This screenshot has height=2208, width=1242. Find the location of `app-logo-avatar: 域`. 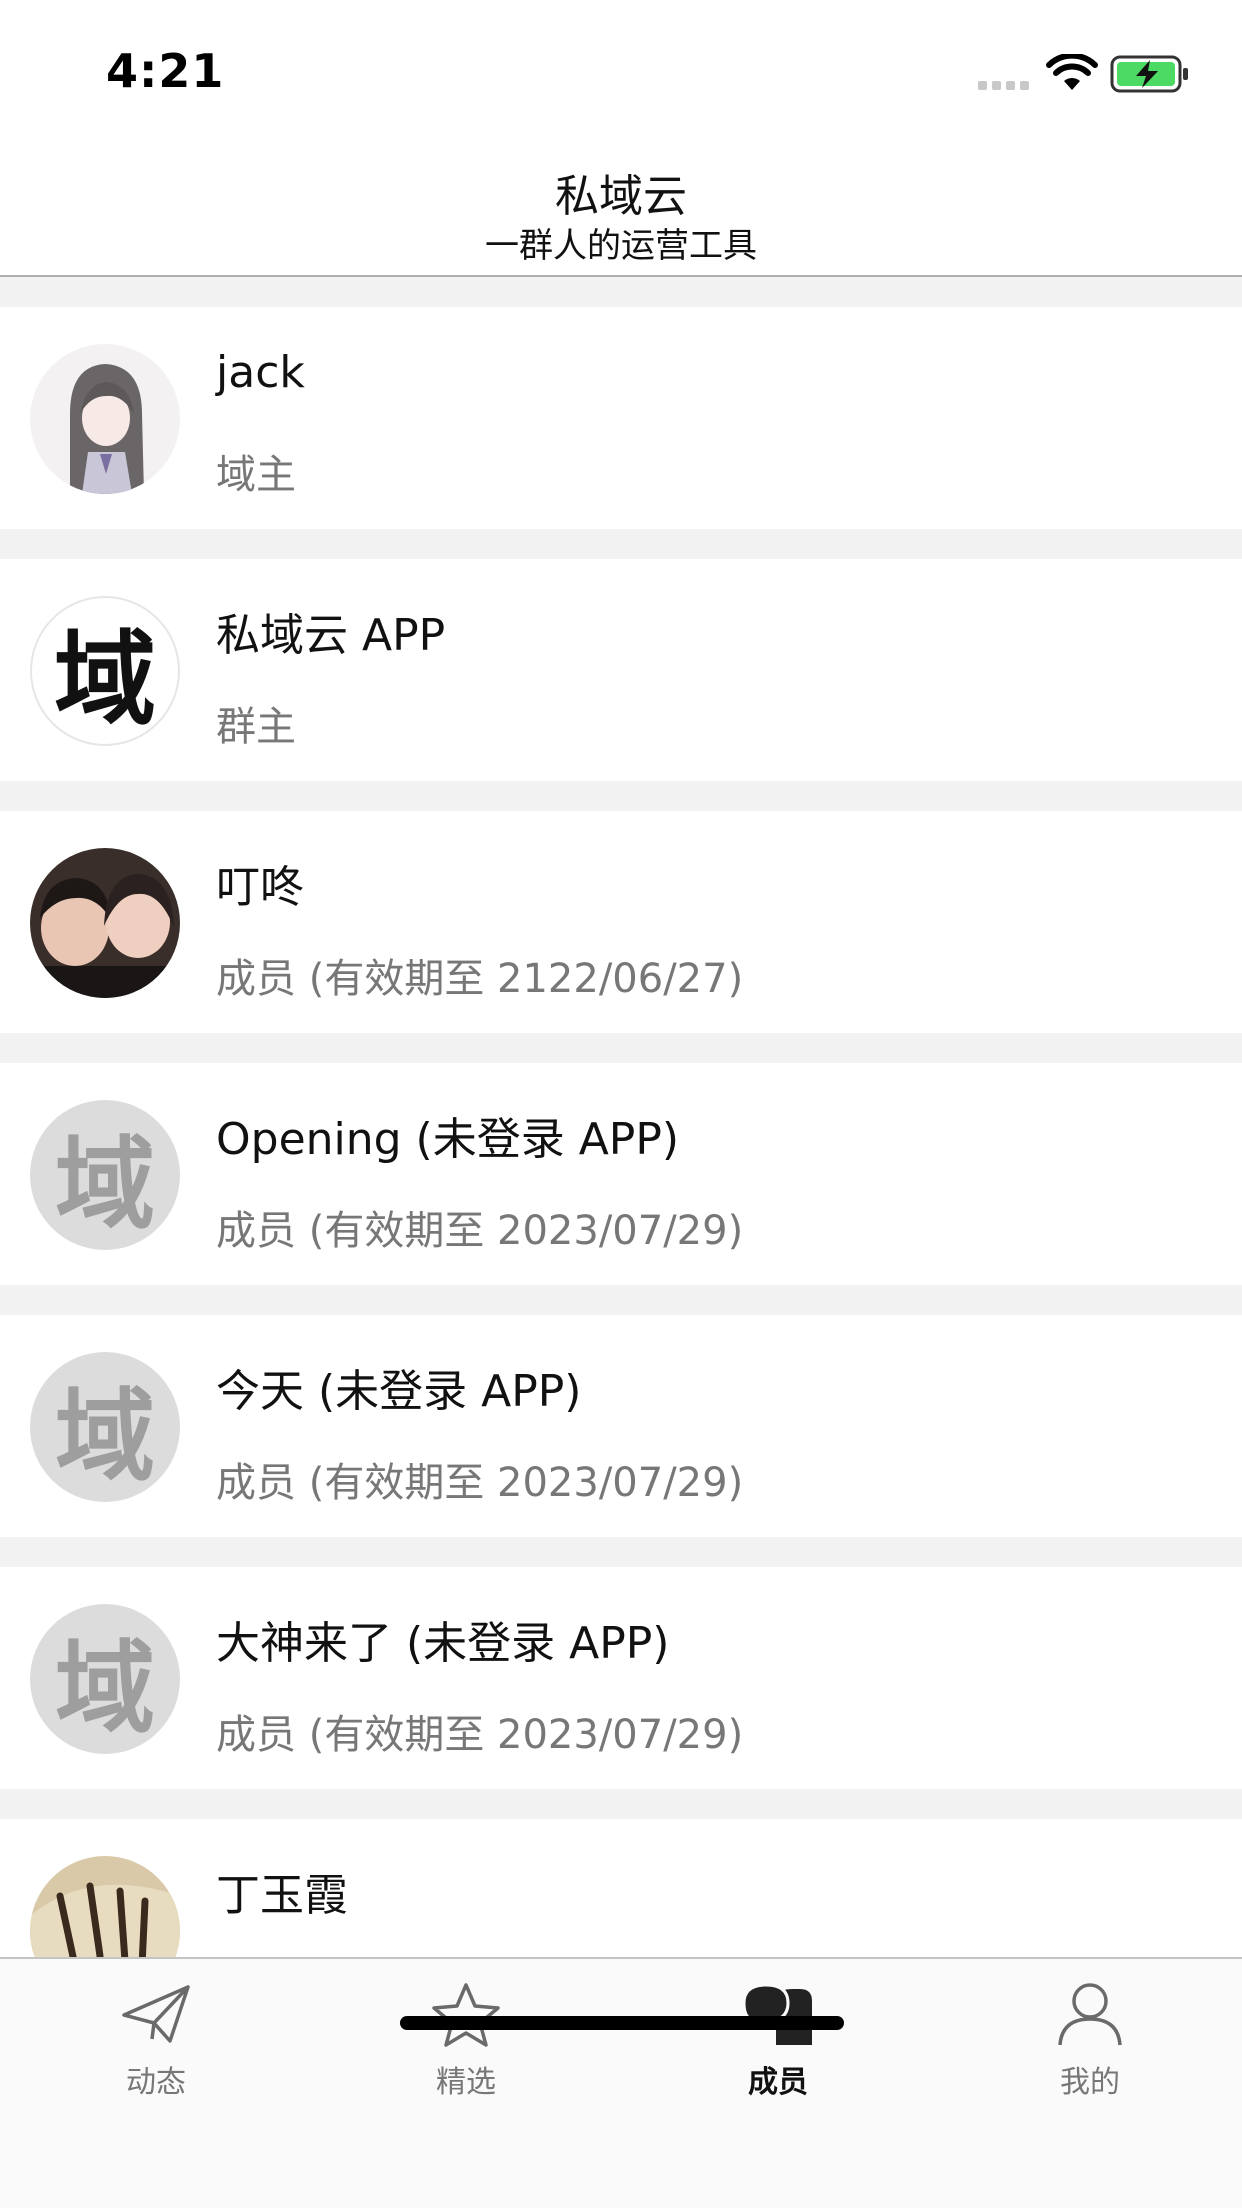

app-logo-avatar: 域 is located at coordinates (105, 671).